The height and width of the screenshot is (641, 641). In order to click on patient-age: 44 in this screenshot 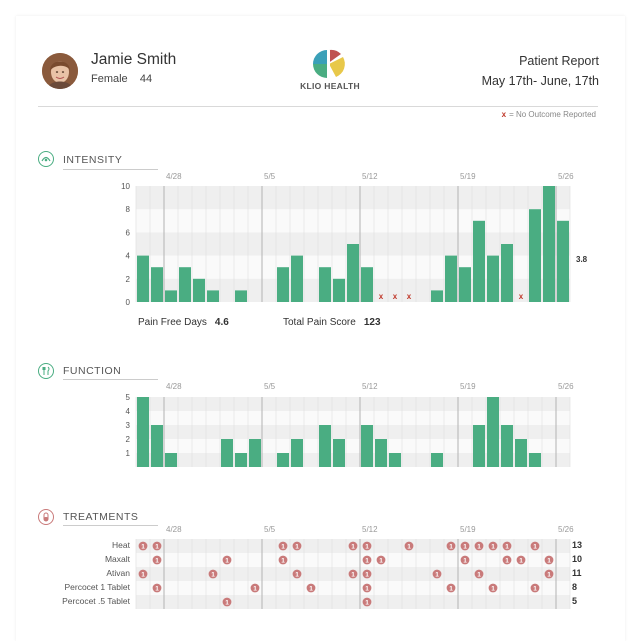, I will do `click(146, 79)`.